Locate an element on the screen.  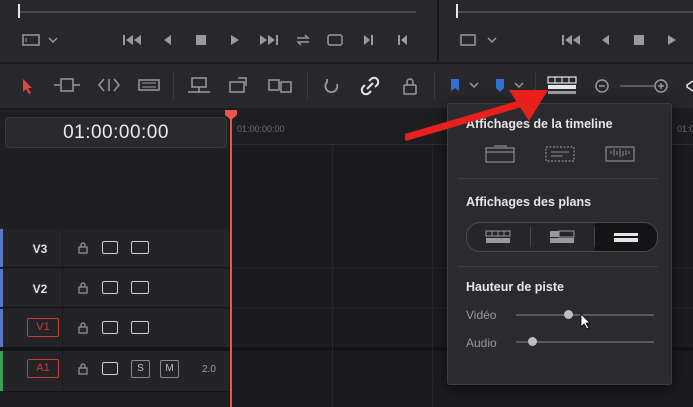
clip-view-segmented-control is located at coordinates (562, 237).